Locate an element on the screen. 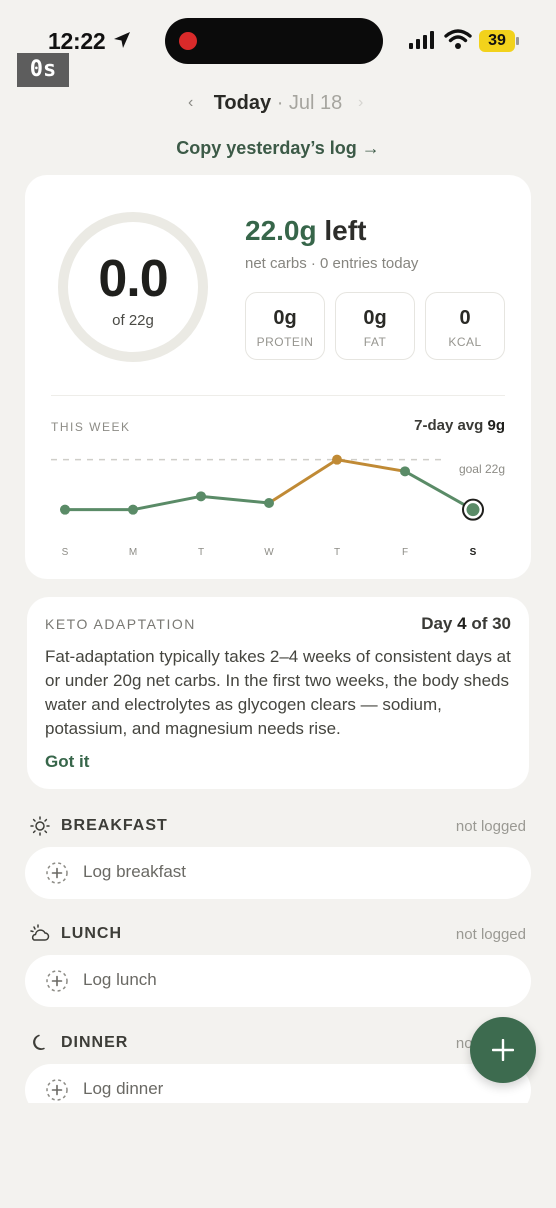  lunch-status: not logged is located at coordinates (490, 934).